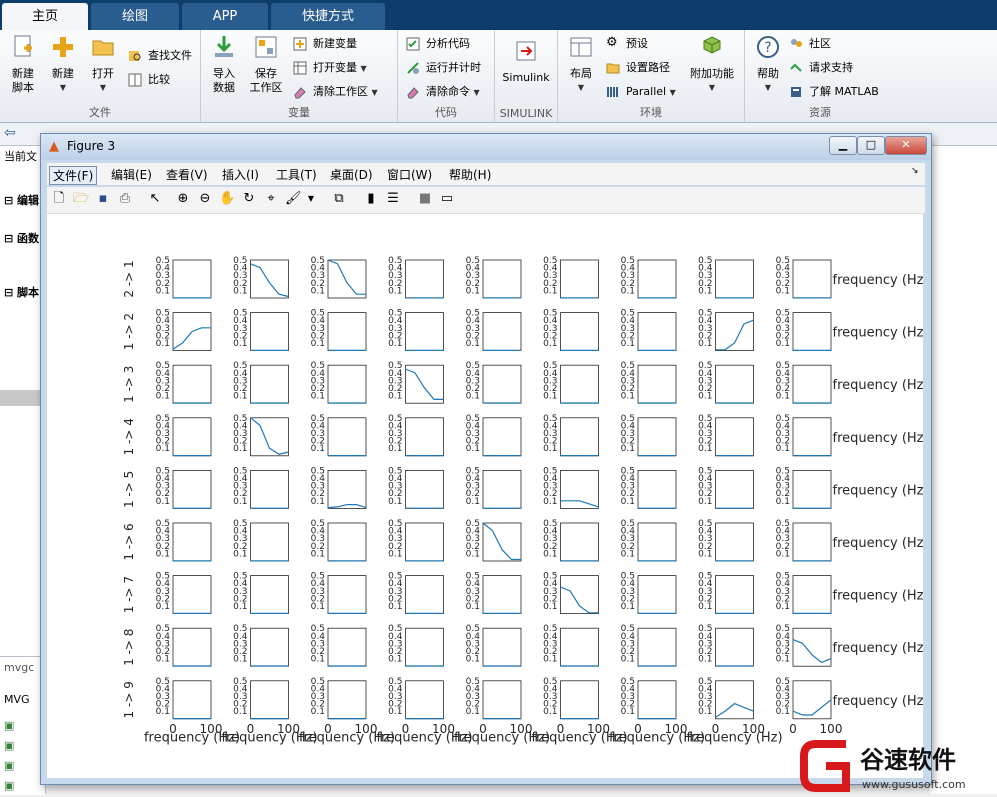 This screenshot has width=997, height=797. I want to click on help-button: ? 帮助 ▼, so click(768, 64).